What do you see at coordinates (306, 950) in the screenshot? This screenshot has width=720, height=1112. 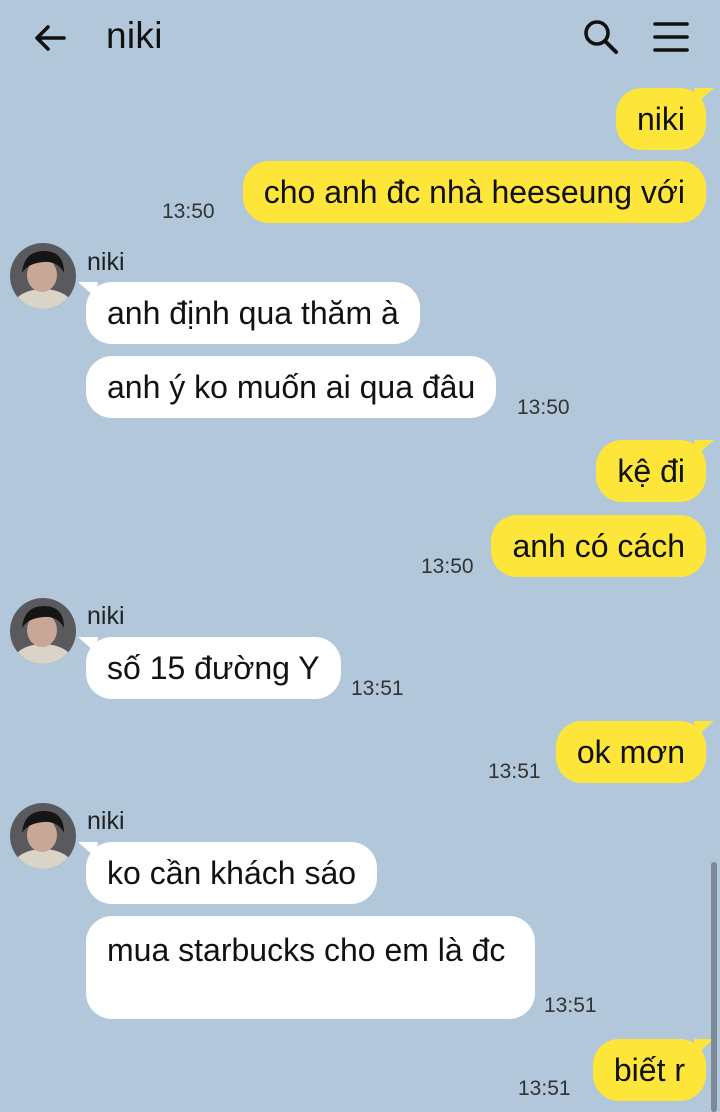 I see `message-text: mua starbucks cho em là đc` at bounding box center [306, 950].